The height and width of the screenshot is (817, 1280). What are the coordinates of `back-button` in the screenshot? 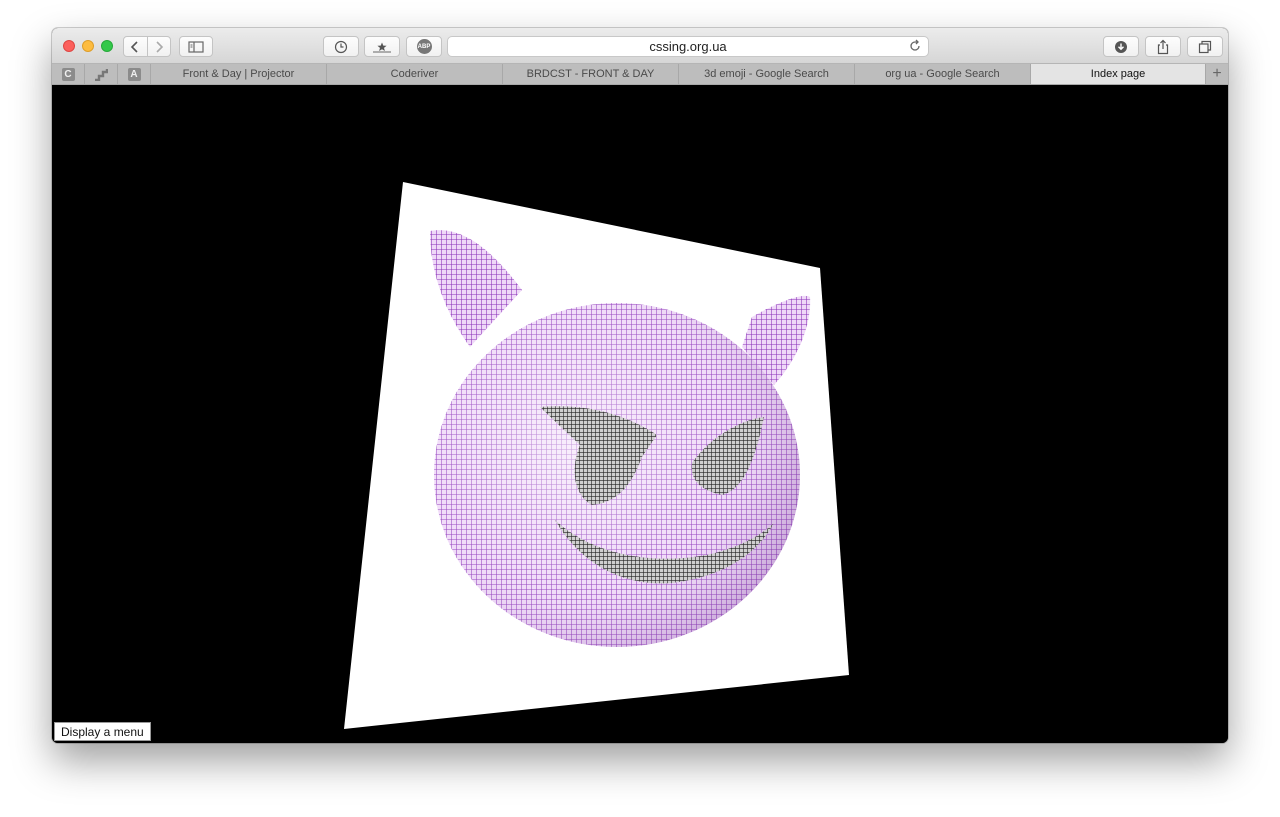 It's located at (135, 46).